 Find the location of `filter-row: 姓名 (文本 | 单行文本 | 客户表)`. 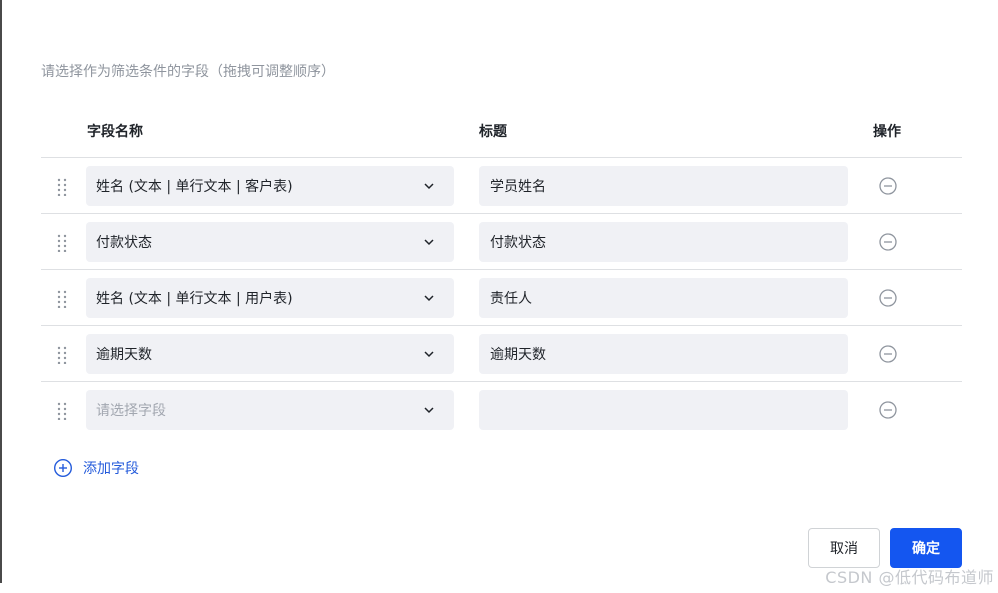

filter-row: 姓名 (文本 | 单行文本 | 客户表) is located at coordinates (501, 185).